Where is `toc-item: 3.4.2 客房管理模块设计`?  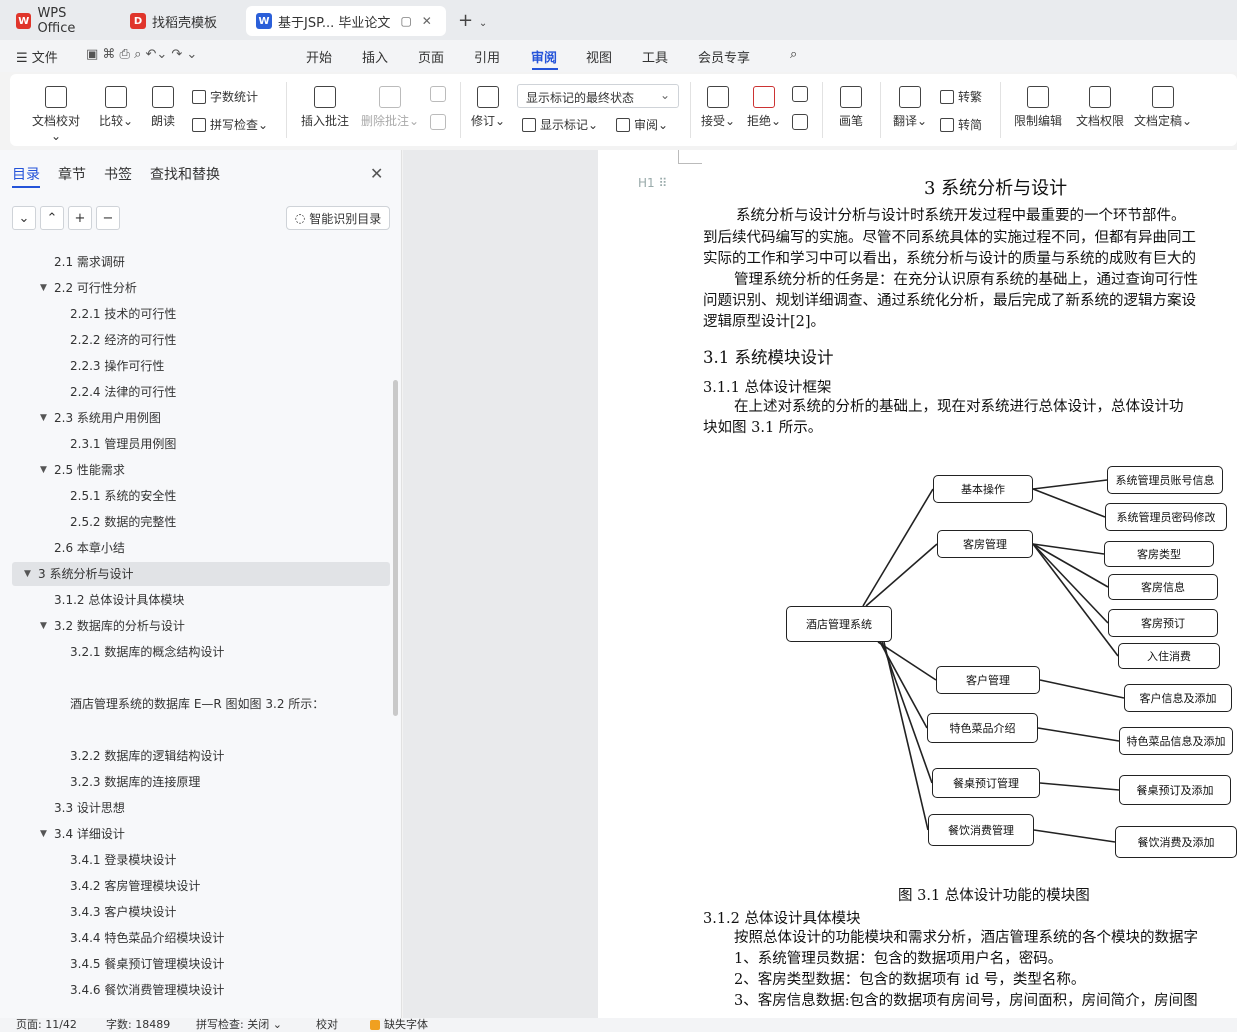 toc-item: 3.4.2 客房管理模块设计 is located at coordinates (201, 886).